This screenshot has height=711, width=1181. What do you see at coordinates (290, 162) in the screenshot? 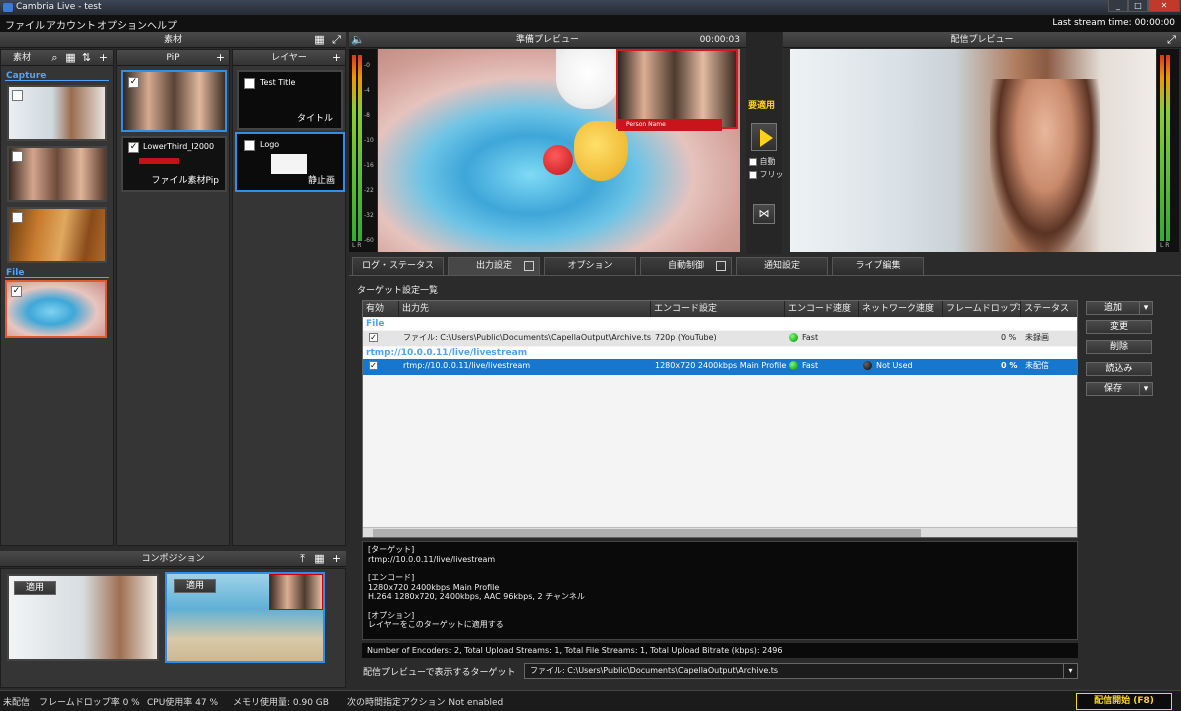
I see `layer-thumb-2: Logo 静止画` at bounding box center [290, 162].